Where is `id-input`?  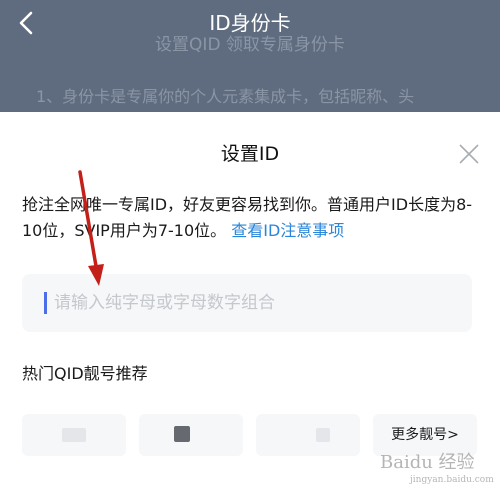 id-input is located at coordinates (254, 303).